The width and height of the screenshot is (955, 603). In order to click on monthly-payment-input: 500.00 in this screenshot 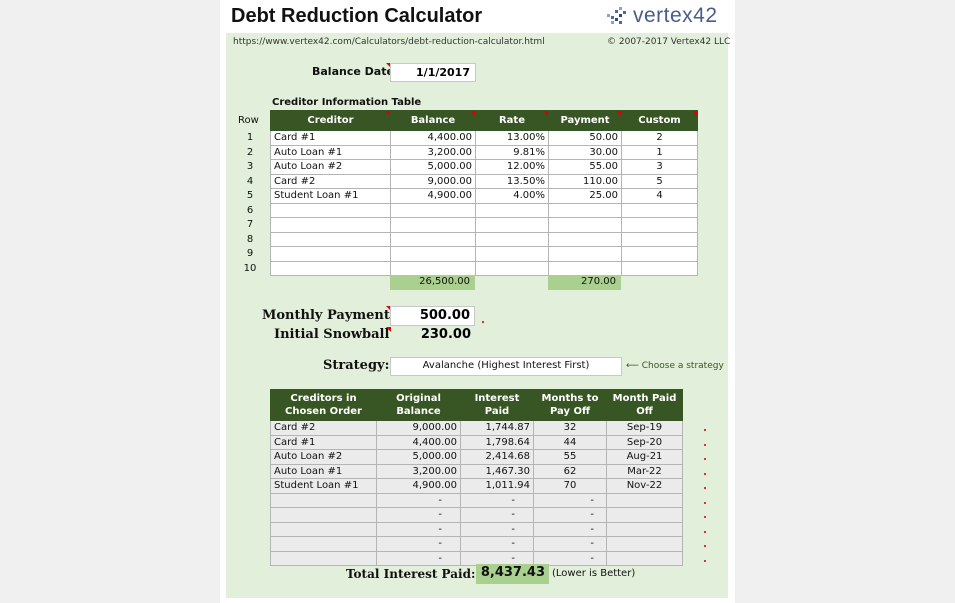, I will do `click(432, 316)`.